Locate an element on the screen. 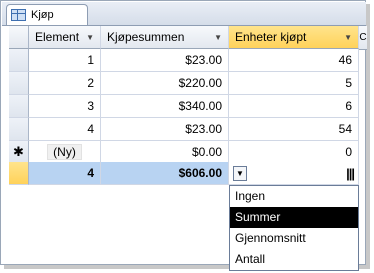 Image resolution: width=374 pixels, height=273 pixels. text-cursor-icon: ||| is located at coordinates (350, 173).